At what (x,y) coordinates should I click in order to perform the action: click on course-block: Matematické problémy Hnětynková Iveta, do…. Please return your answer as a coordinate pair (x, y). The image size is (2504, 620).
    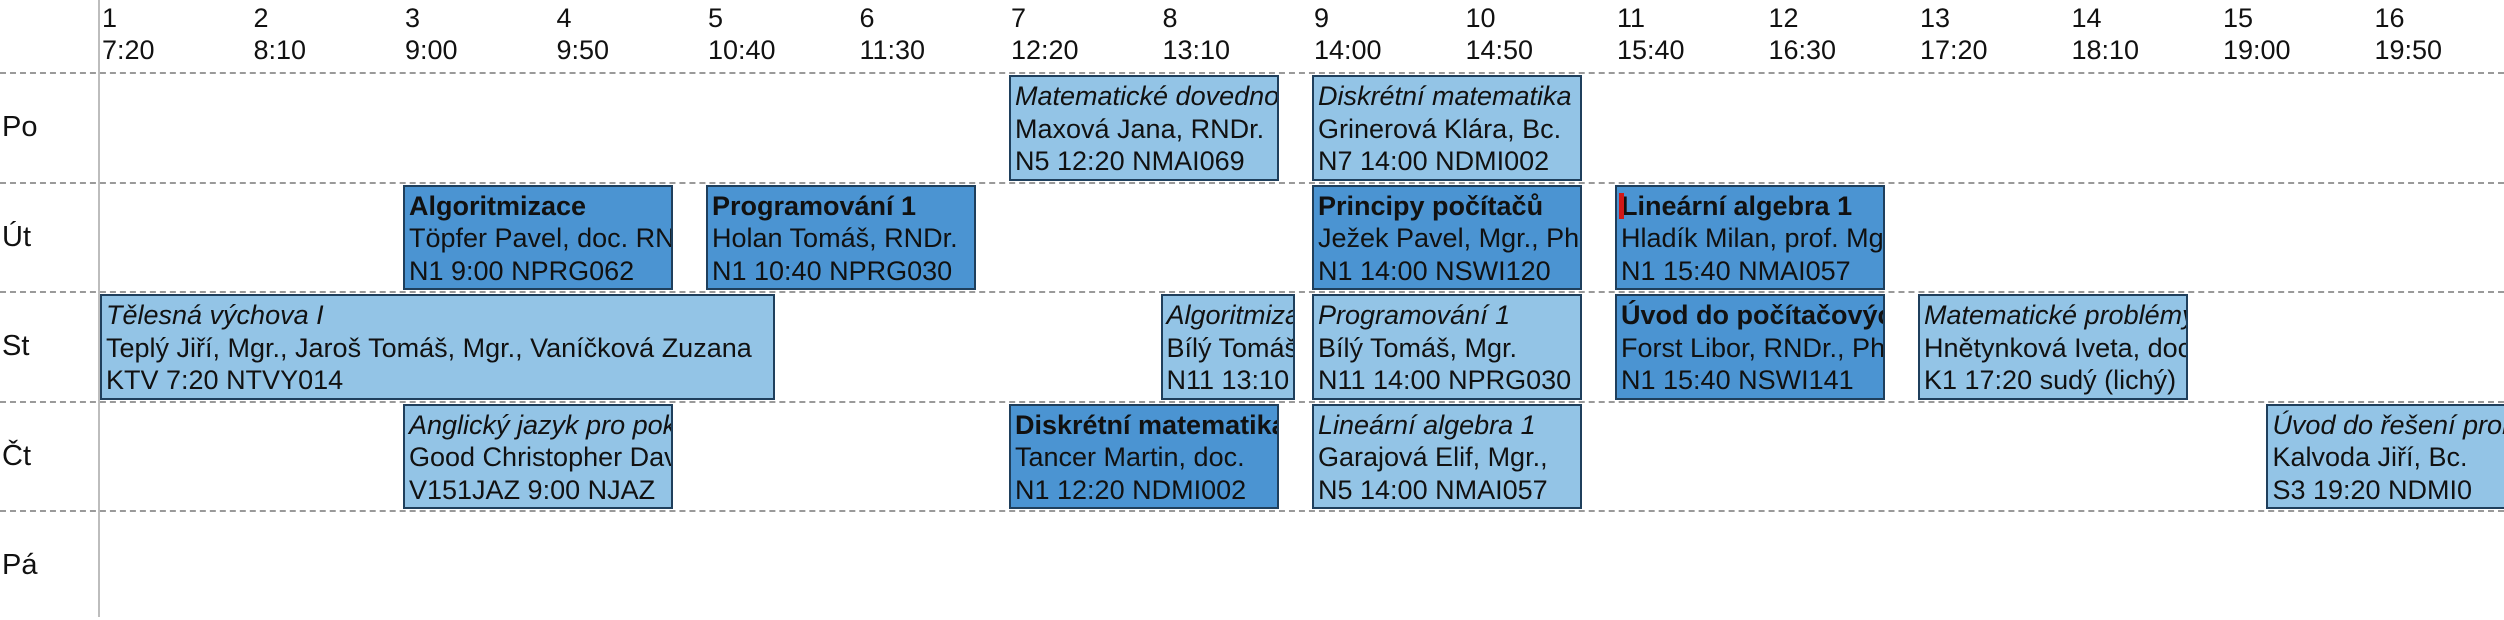
    Looking at the image, I should click on (2053, 347).